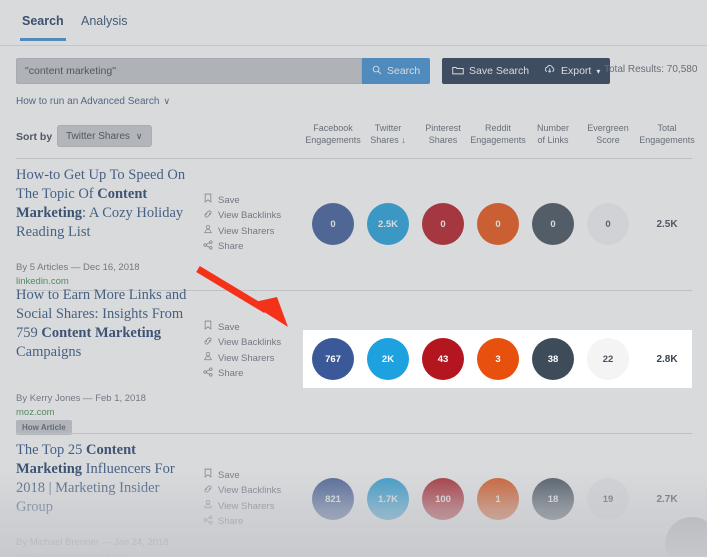 Image resolution: width=707 pixels, height=557 pixels. Describe the element at coordinates (553, 499) in the screenshot. I see `metric-bubble-number-of-links: 18` at that location.